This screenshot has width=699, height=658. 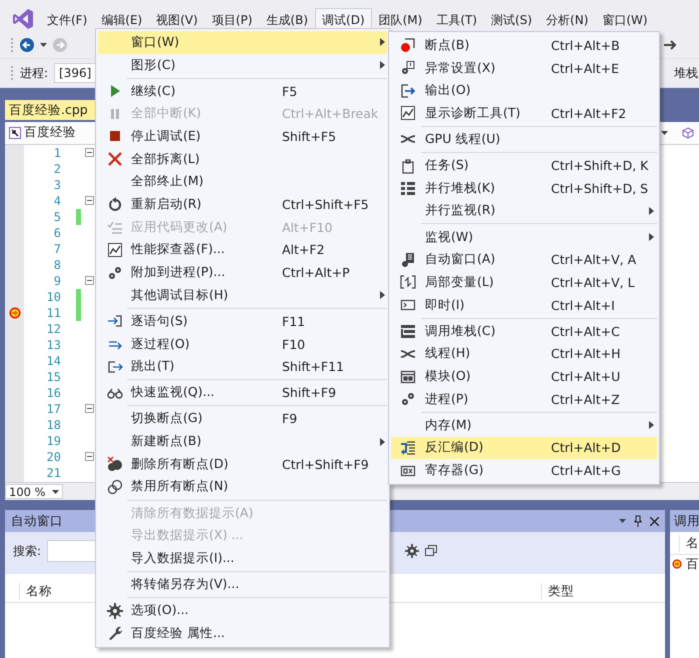 I want to click on line-number: 2, so click(x=56, y=169).